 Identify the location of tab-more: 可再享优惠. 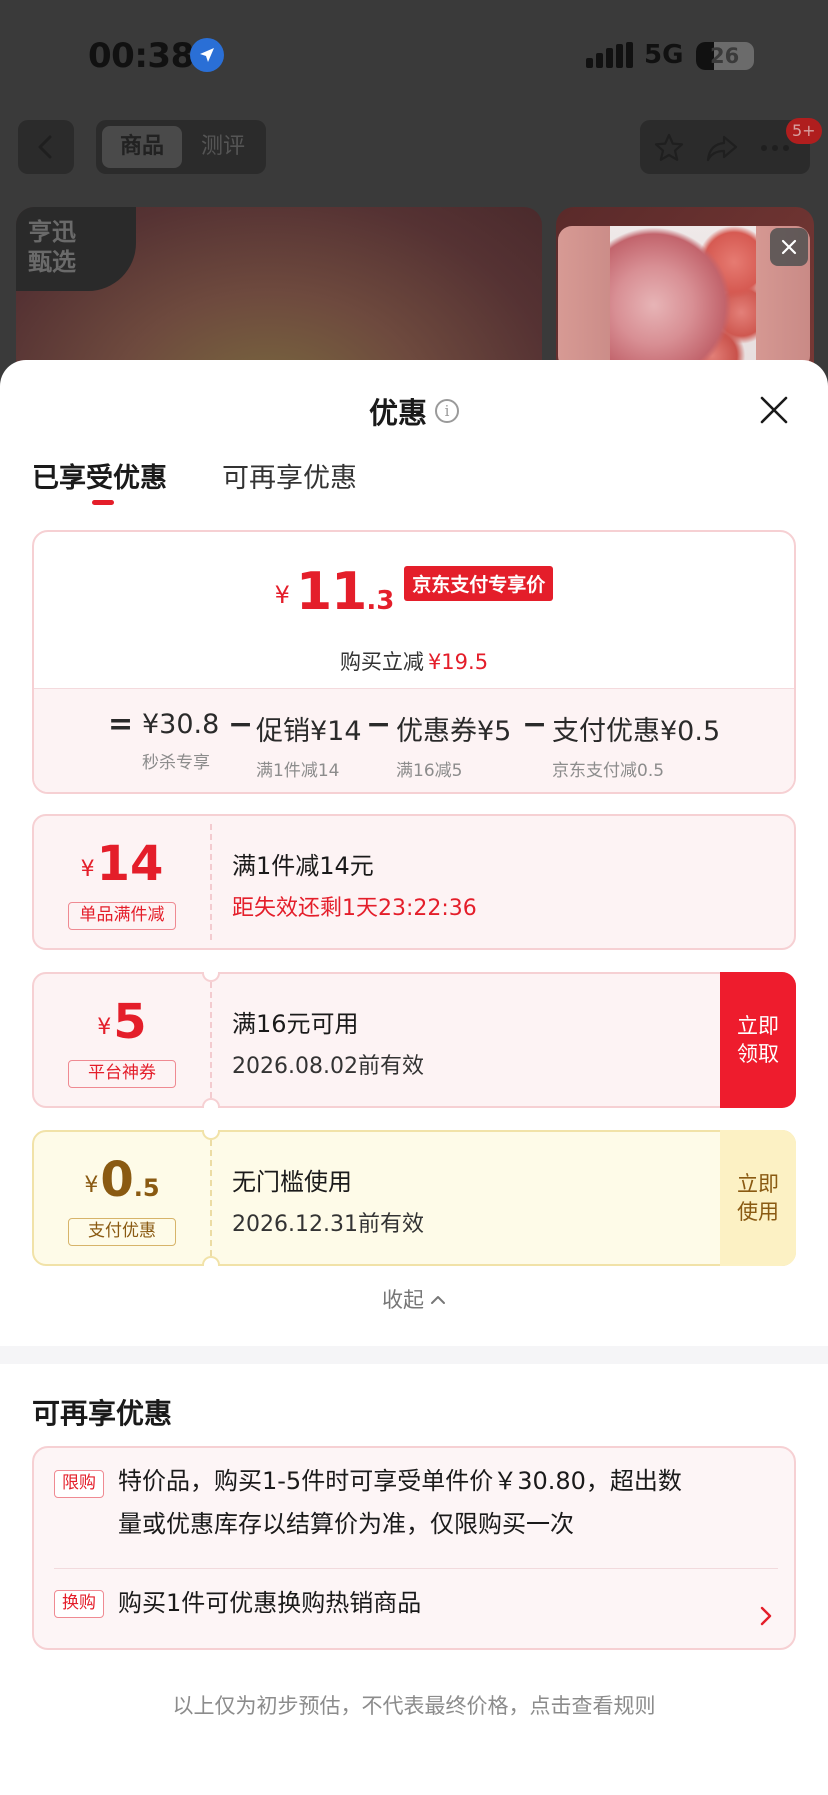
(289, 475).